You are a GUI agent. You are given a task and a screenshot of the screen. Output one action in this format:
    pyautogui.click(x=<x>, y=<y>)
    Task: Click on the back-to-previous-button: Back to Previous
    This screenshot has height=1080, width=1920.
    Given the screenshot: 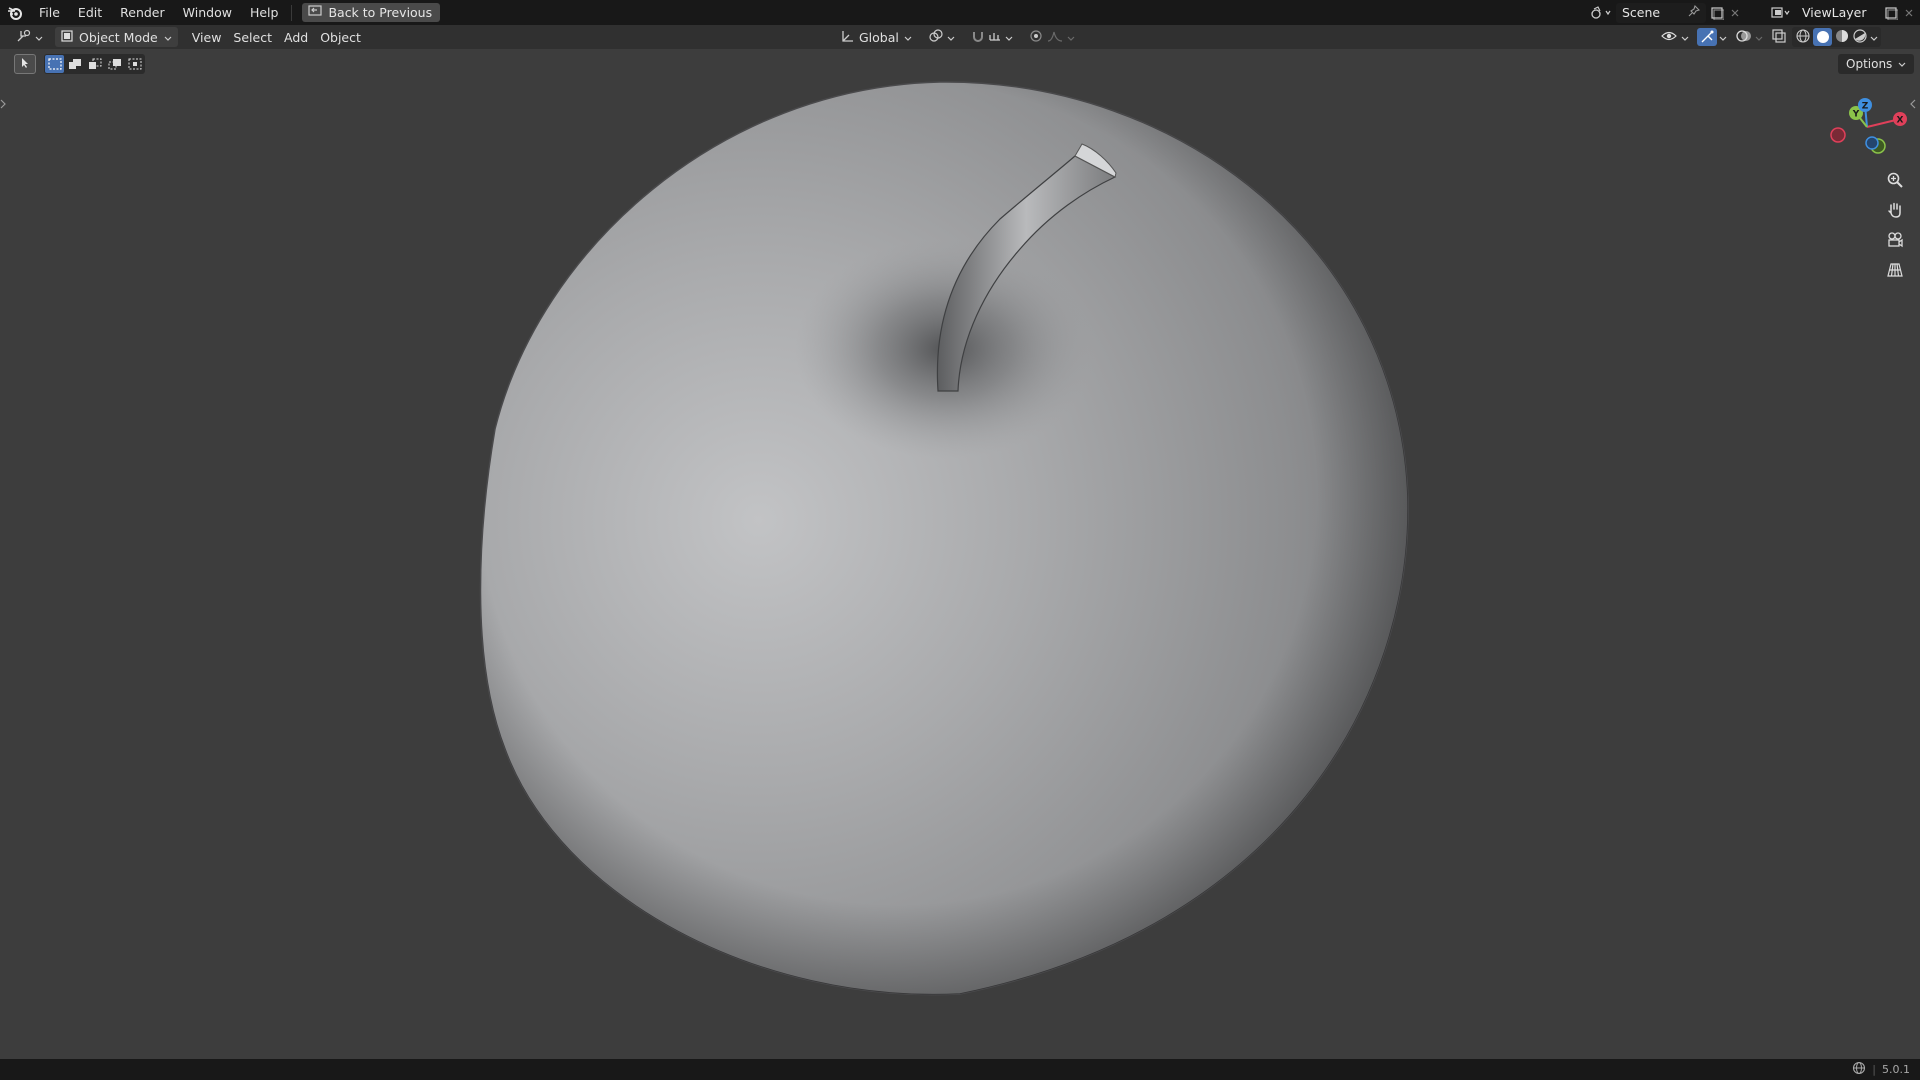 What is the action you would take?
    pyautogui.click(x=371, y=12)
    